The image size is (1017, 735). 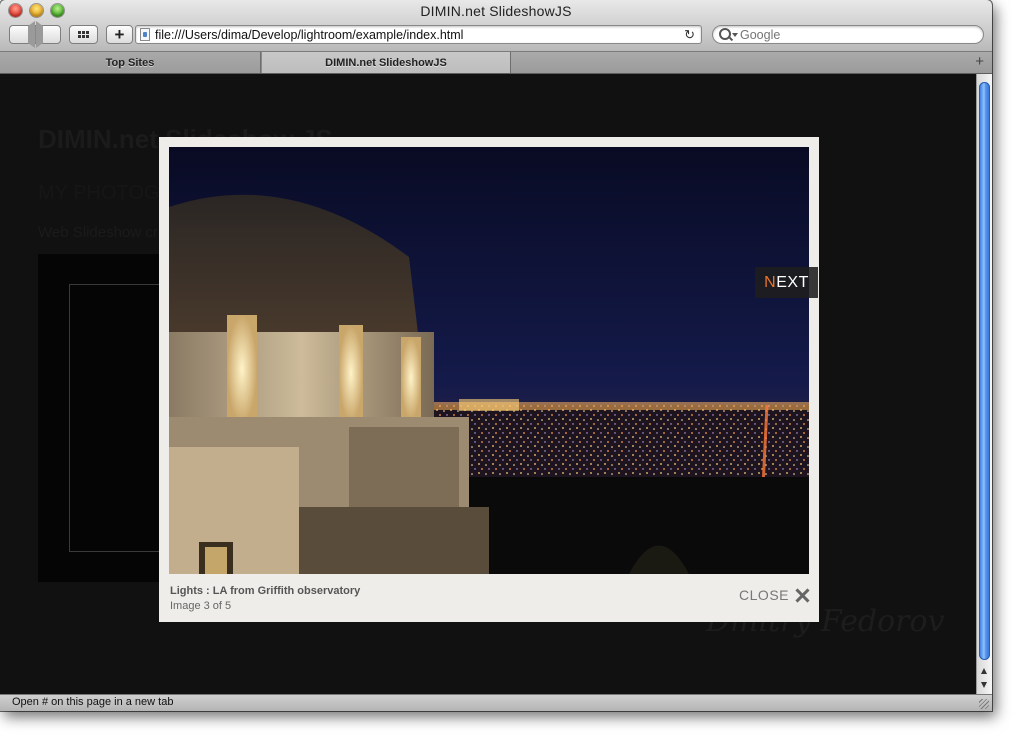 What do you see at coordinates (386, 62) in the screenshot?
I see `tab-slideshow: DIMIN.net SlideshowJS` at bounding box center [386, 62].